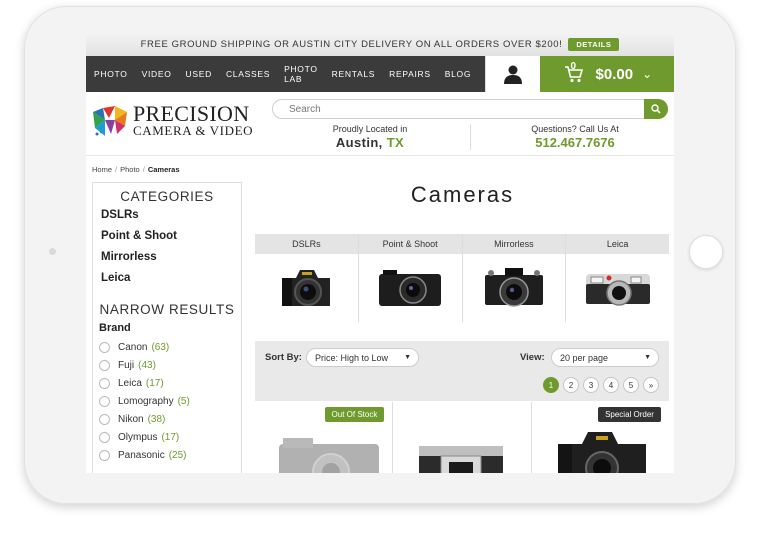 This screenshot has width=759, height=535. I want to click on brand-filter-leica: Leica (17), so click(170, 383).